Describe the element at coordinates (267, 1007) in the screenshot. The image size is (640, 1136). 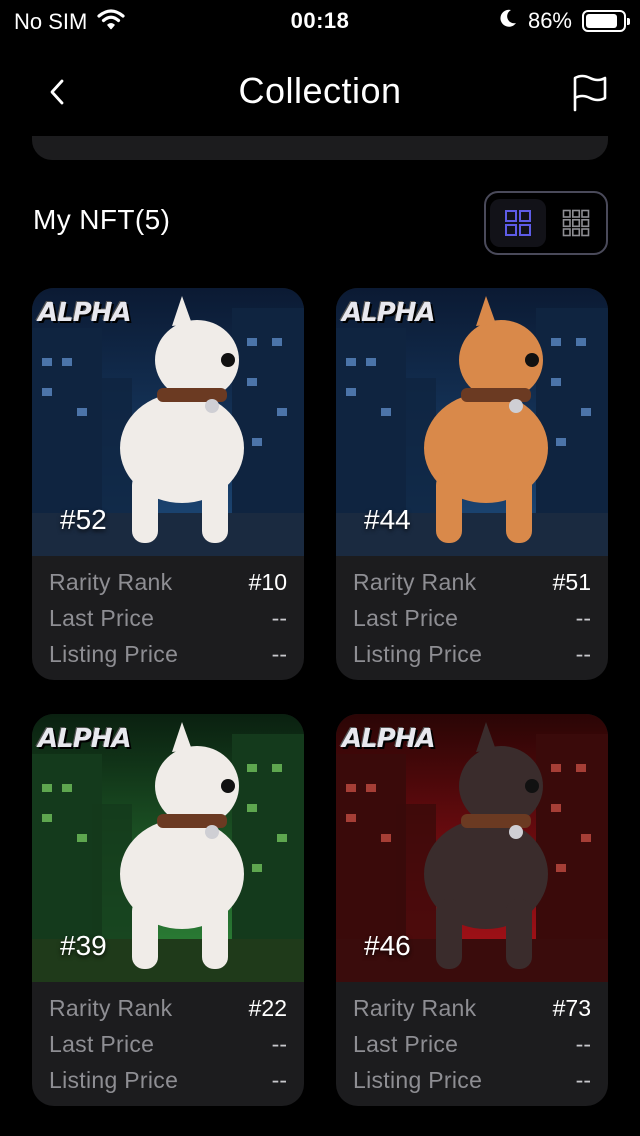
I see `rarity-value: #22` at that location.